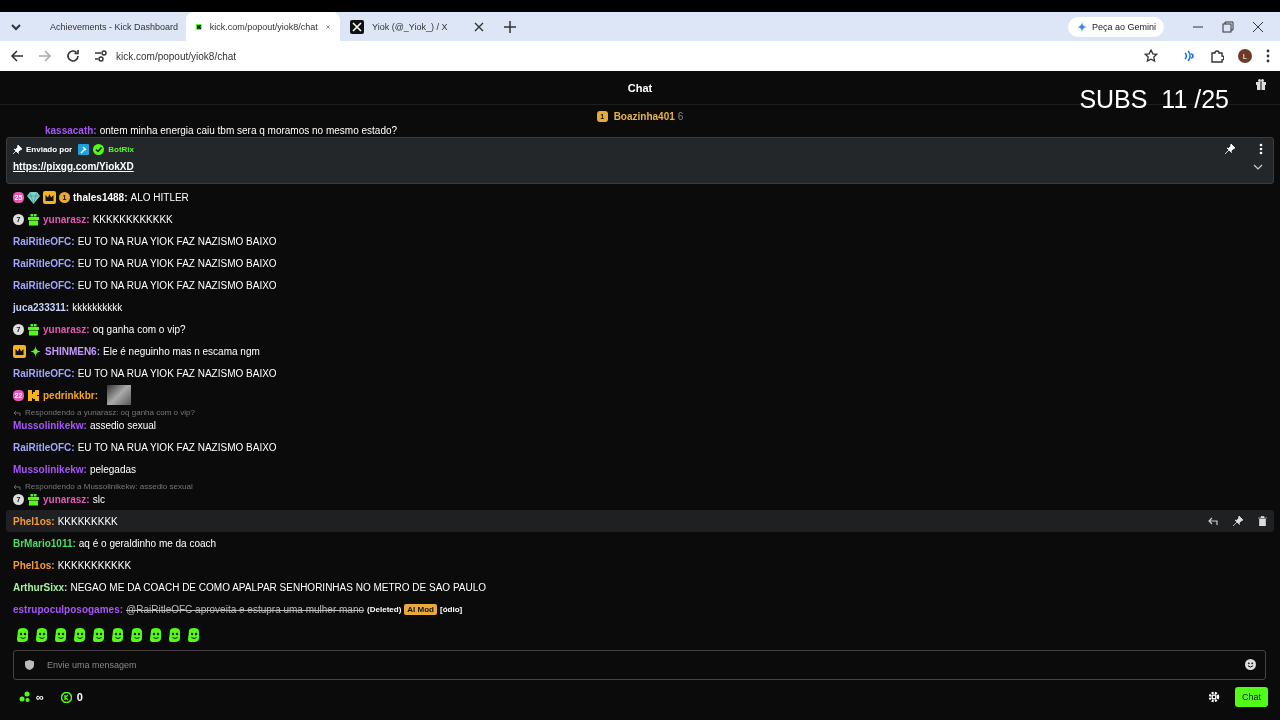 This screenshot has height=720, width=1280. Describe the element at coordinates (33, 395) in the screenshot. I see `k-badge-icon` at that location.